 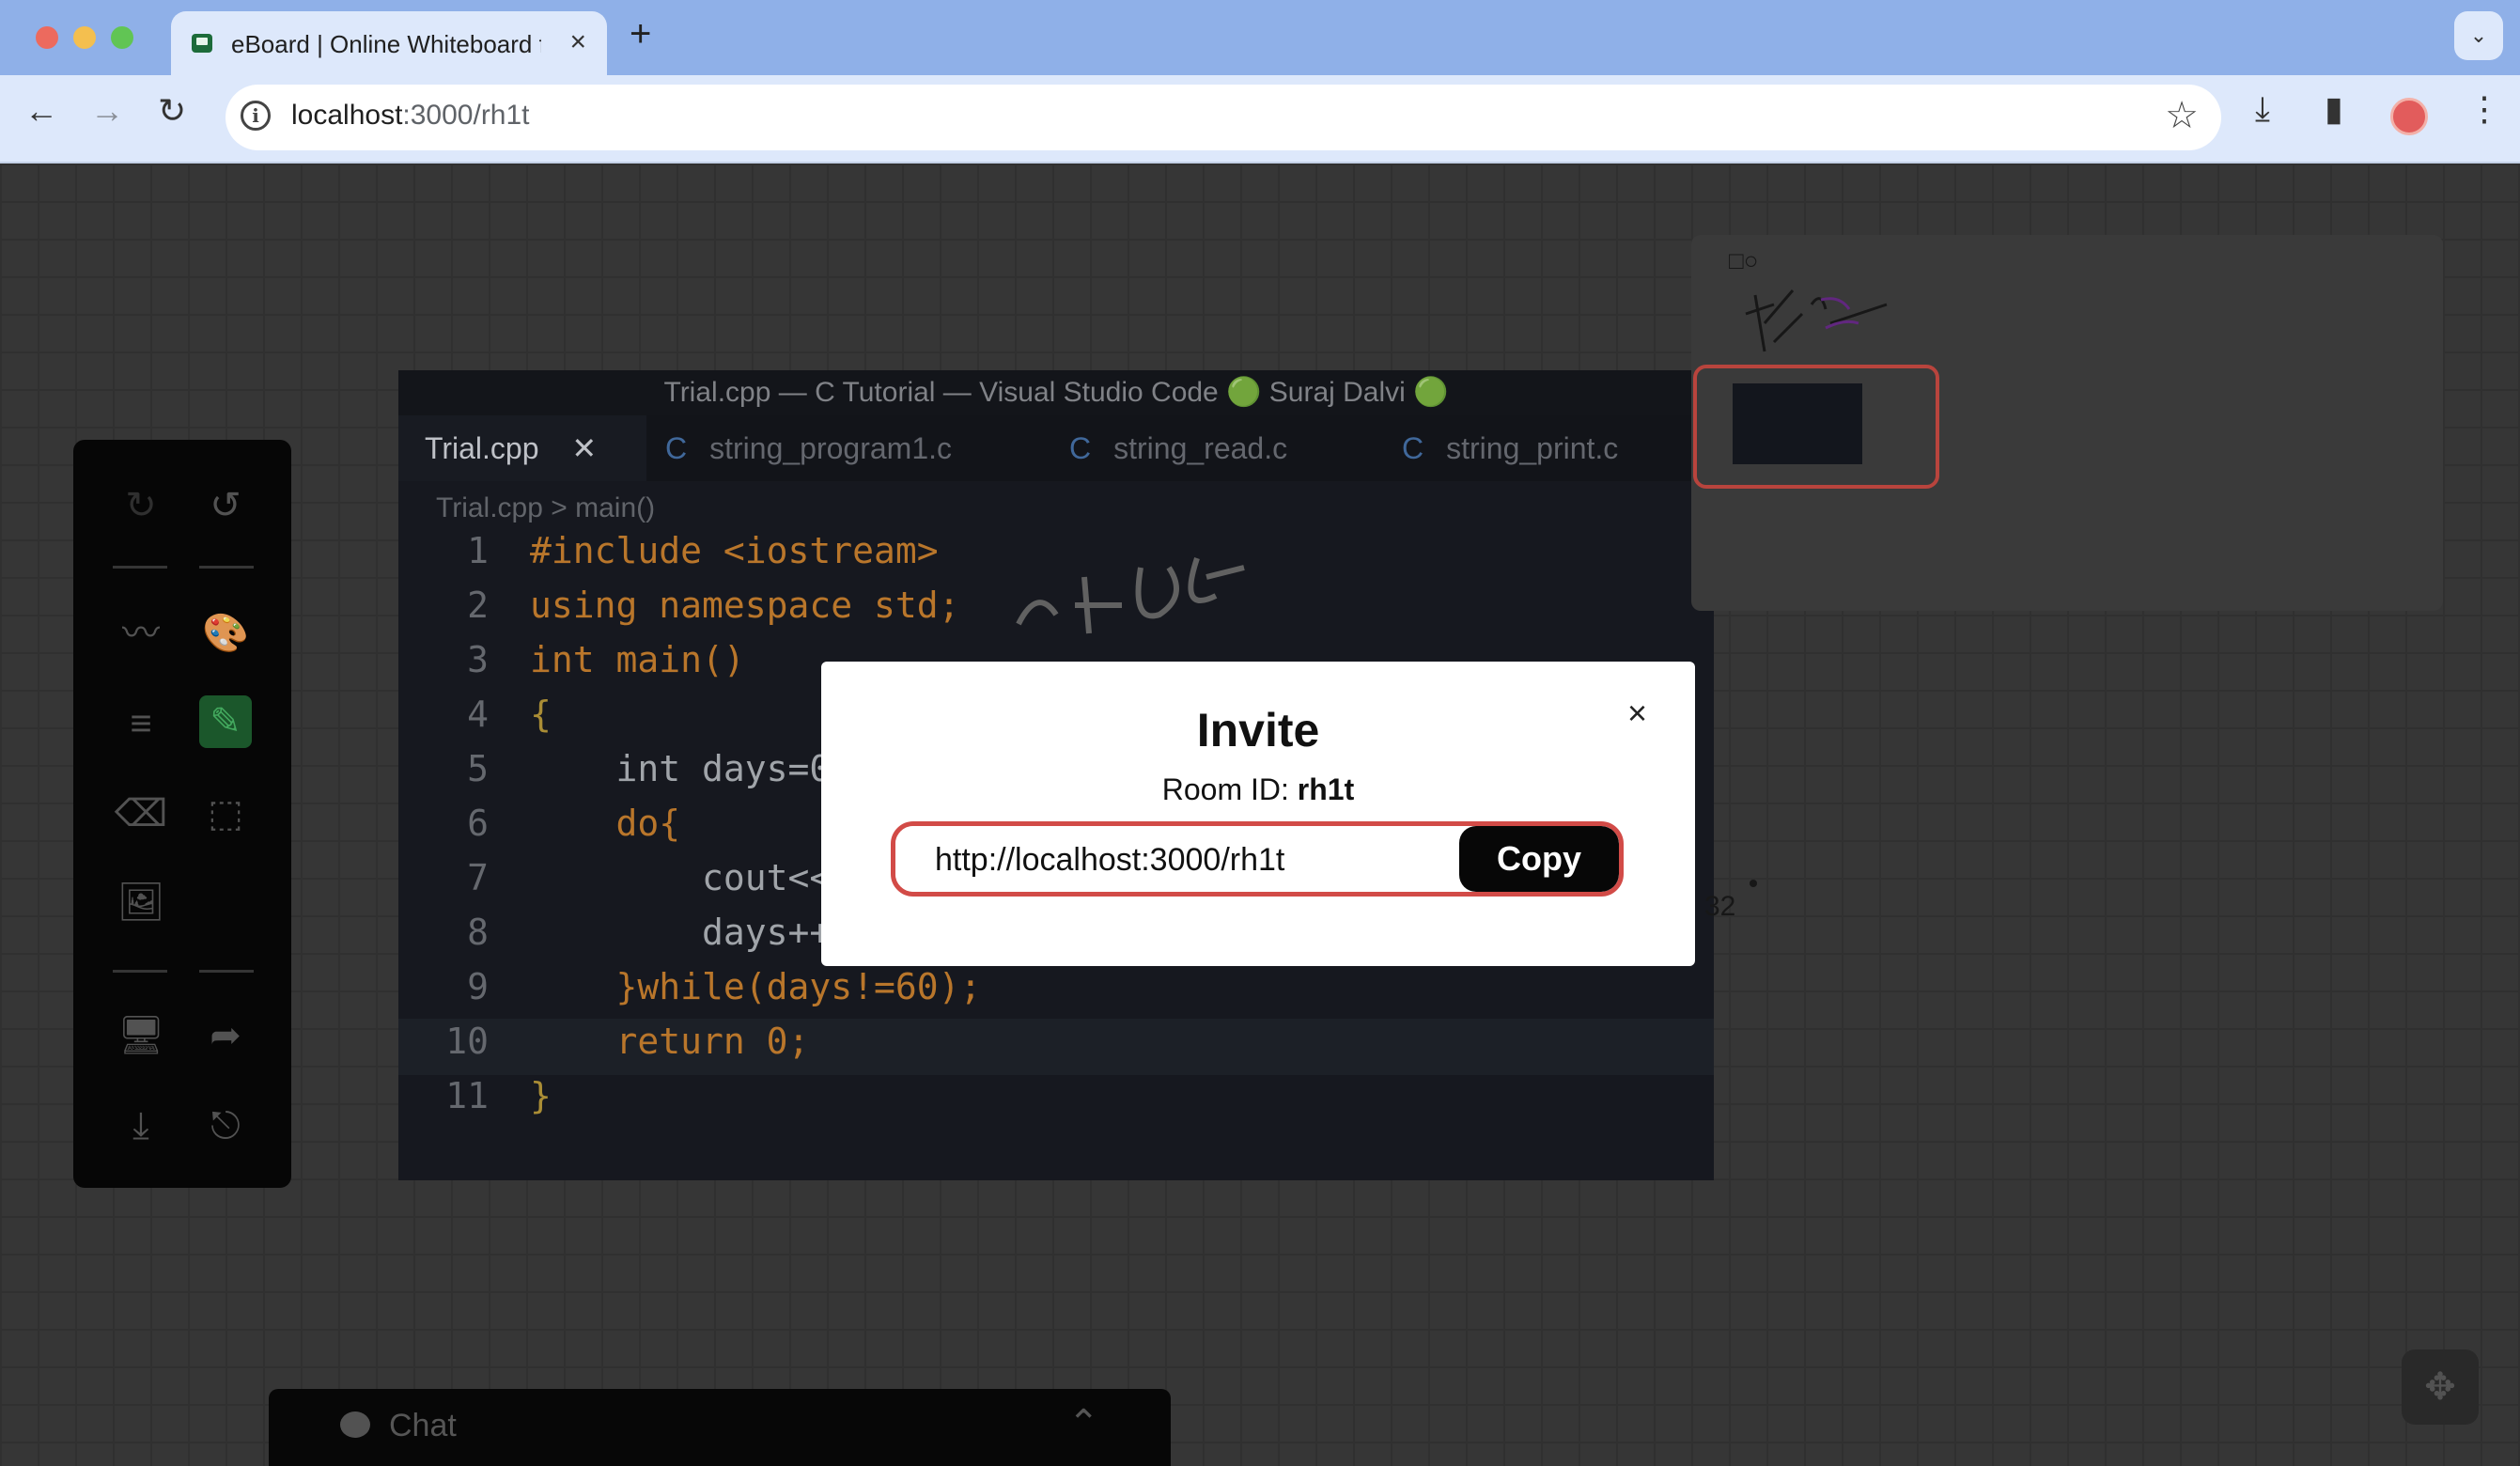 I want to click on reload-icon: ↻, so click(x=172, y=111).